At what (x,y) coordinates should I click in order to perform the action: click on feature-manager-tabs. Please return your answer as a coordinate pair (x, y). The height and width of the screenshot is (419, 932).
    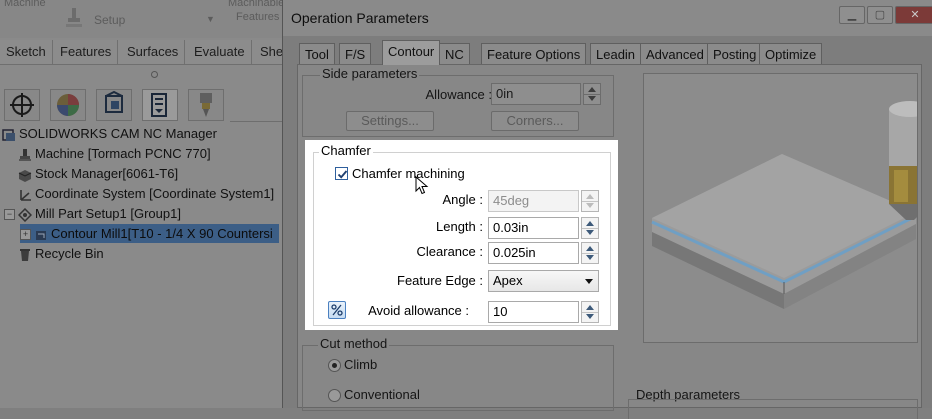
    Looking at the image, I should click on (145, 106).